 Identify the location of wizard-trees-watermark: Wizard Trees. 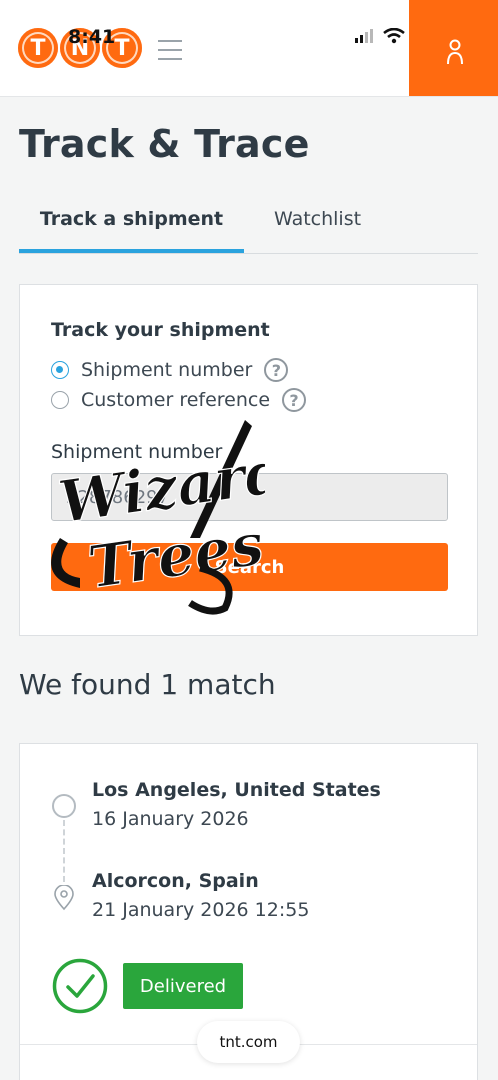
(158, 517).